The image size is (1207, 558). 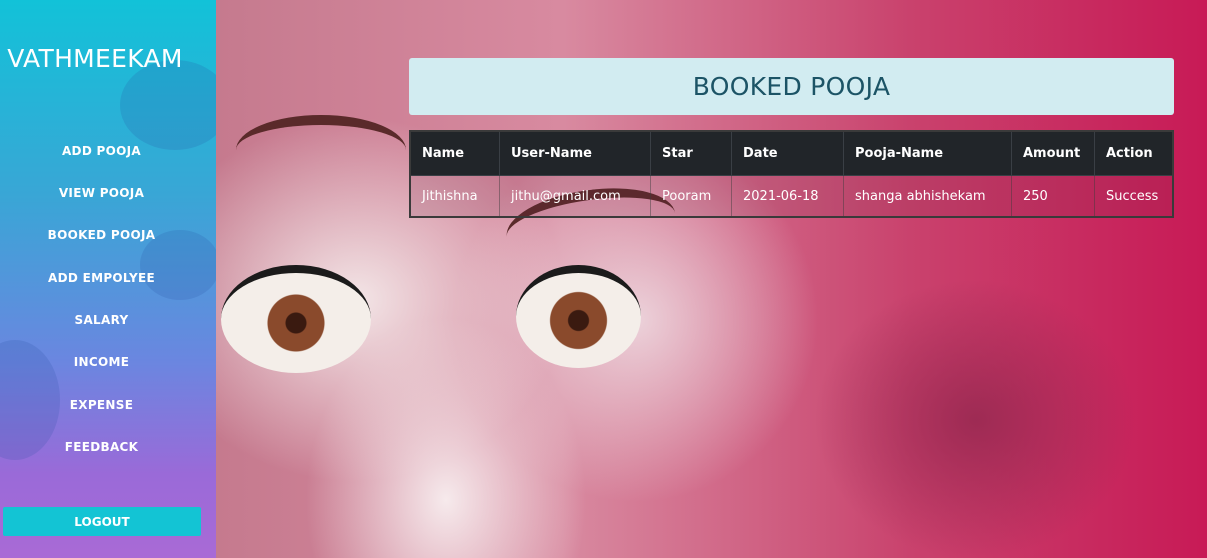 What do you see at coordinates (454, 196) in the screenshot?
I see `cell-name: Jithishna` at bounding box center [454, 196].